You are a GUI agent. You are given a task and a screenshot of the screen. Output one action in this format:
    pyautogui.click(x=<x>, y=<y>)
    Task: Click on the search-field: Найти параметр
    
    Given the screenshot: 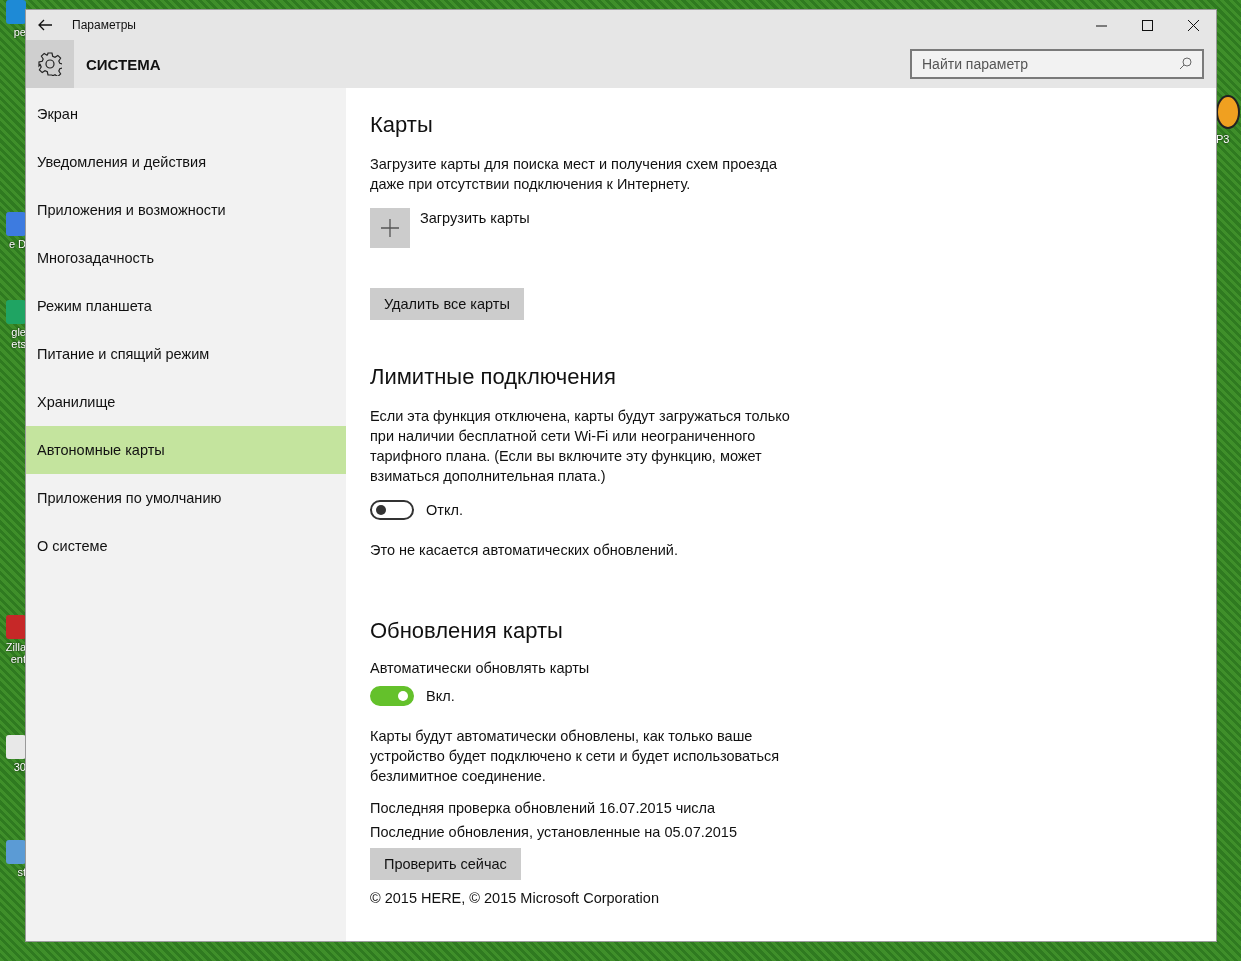 What is the action you would take?
    pyautogui.click(x=1057, y=64)
    